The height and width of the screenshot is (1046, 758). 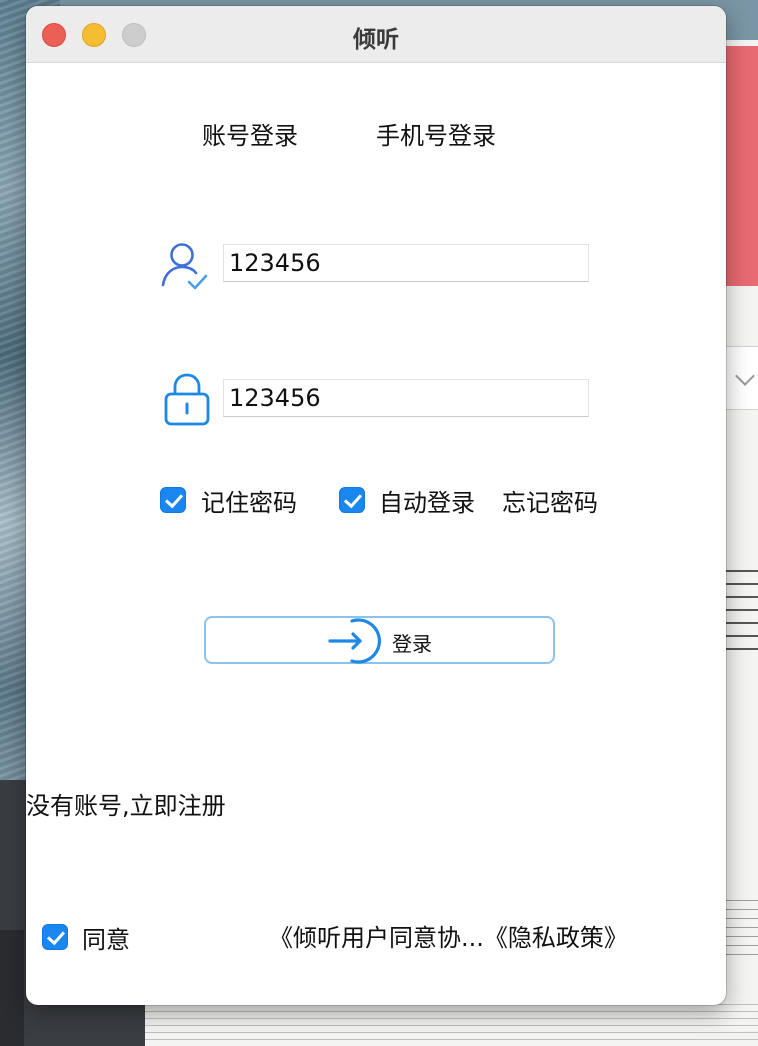 What do you see at coordinates (406, 263) in the screenshot?
I see `username-input` at bounding box center [406, 263].